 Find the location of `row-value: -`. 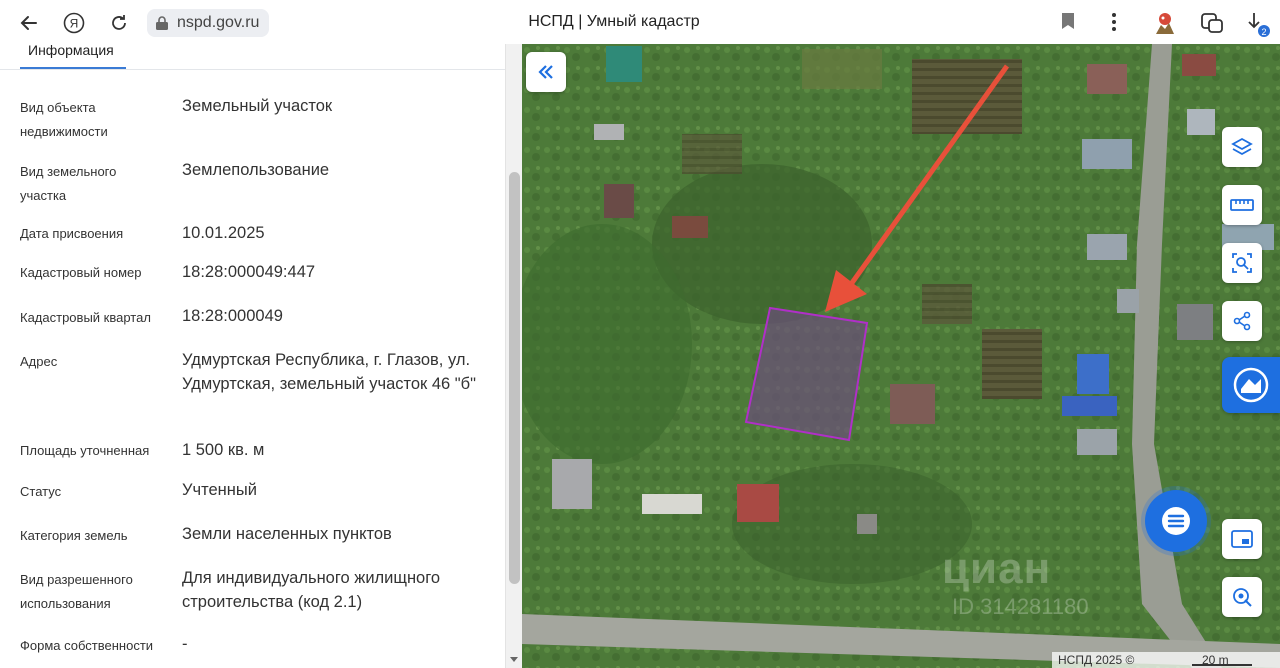

row-value: - is located at coordinates (185, 644).